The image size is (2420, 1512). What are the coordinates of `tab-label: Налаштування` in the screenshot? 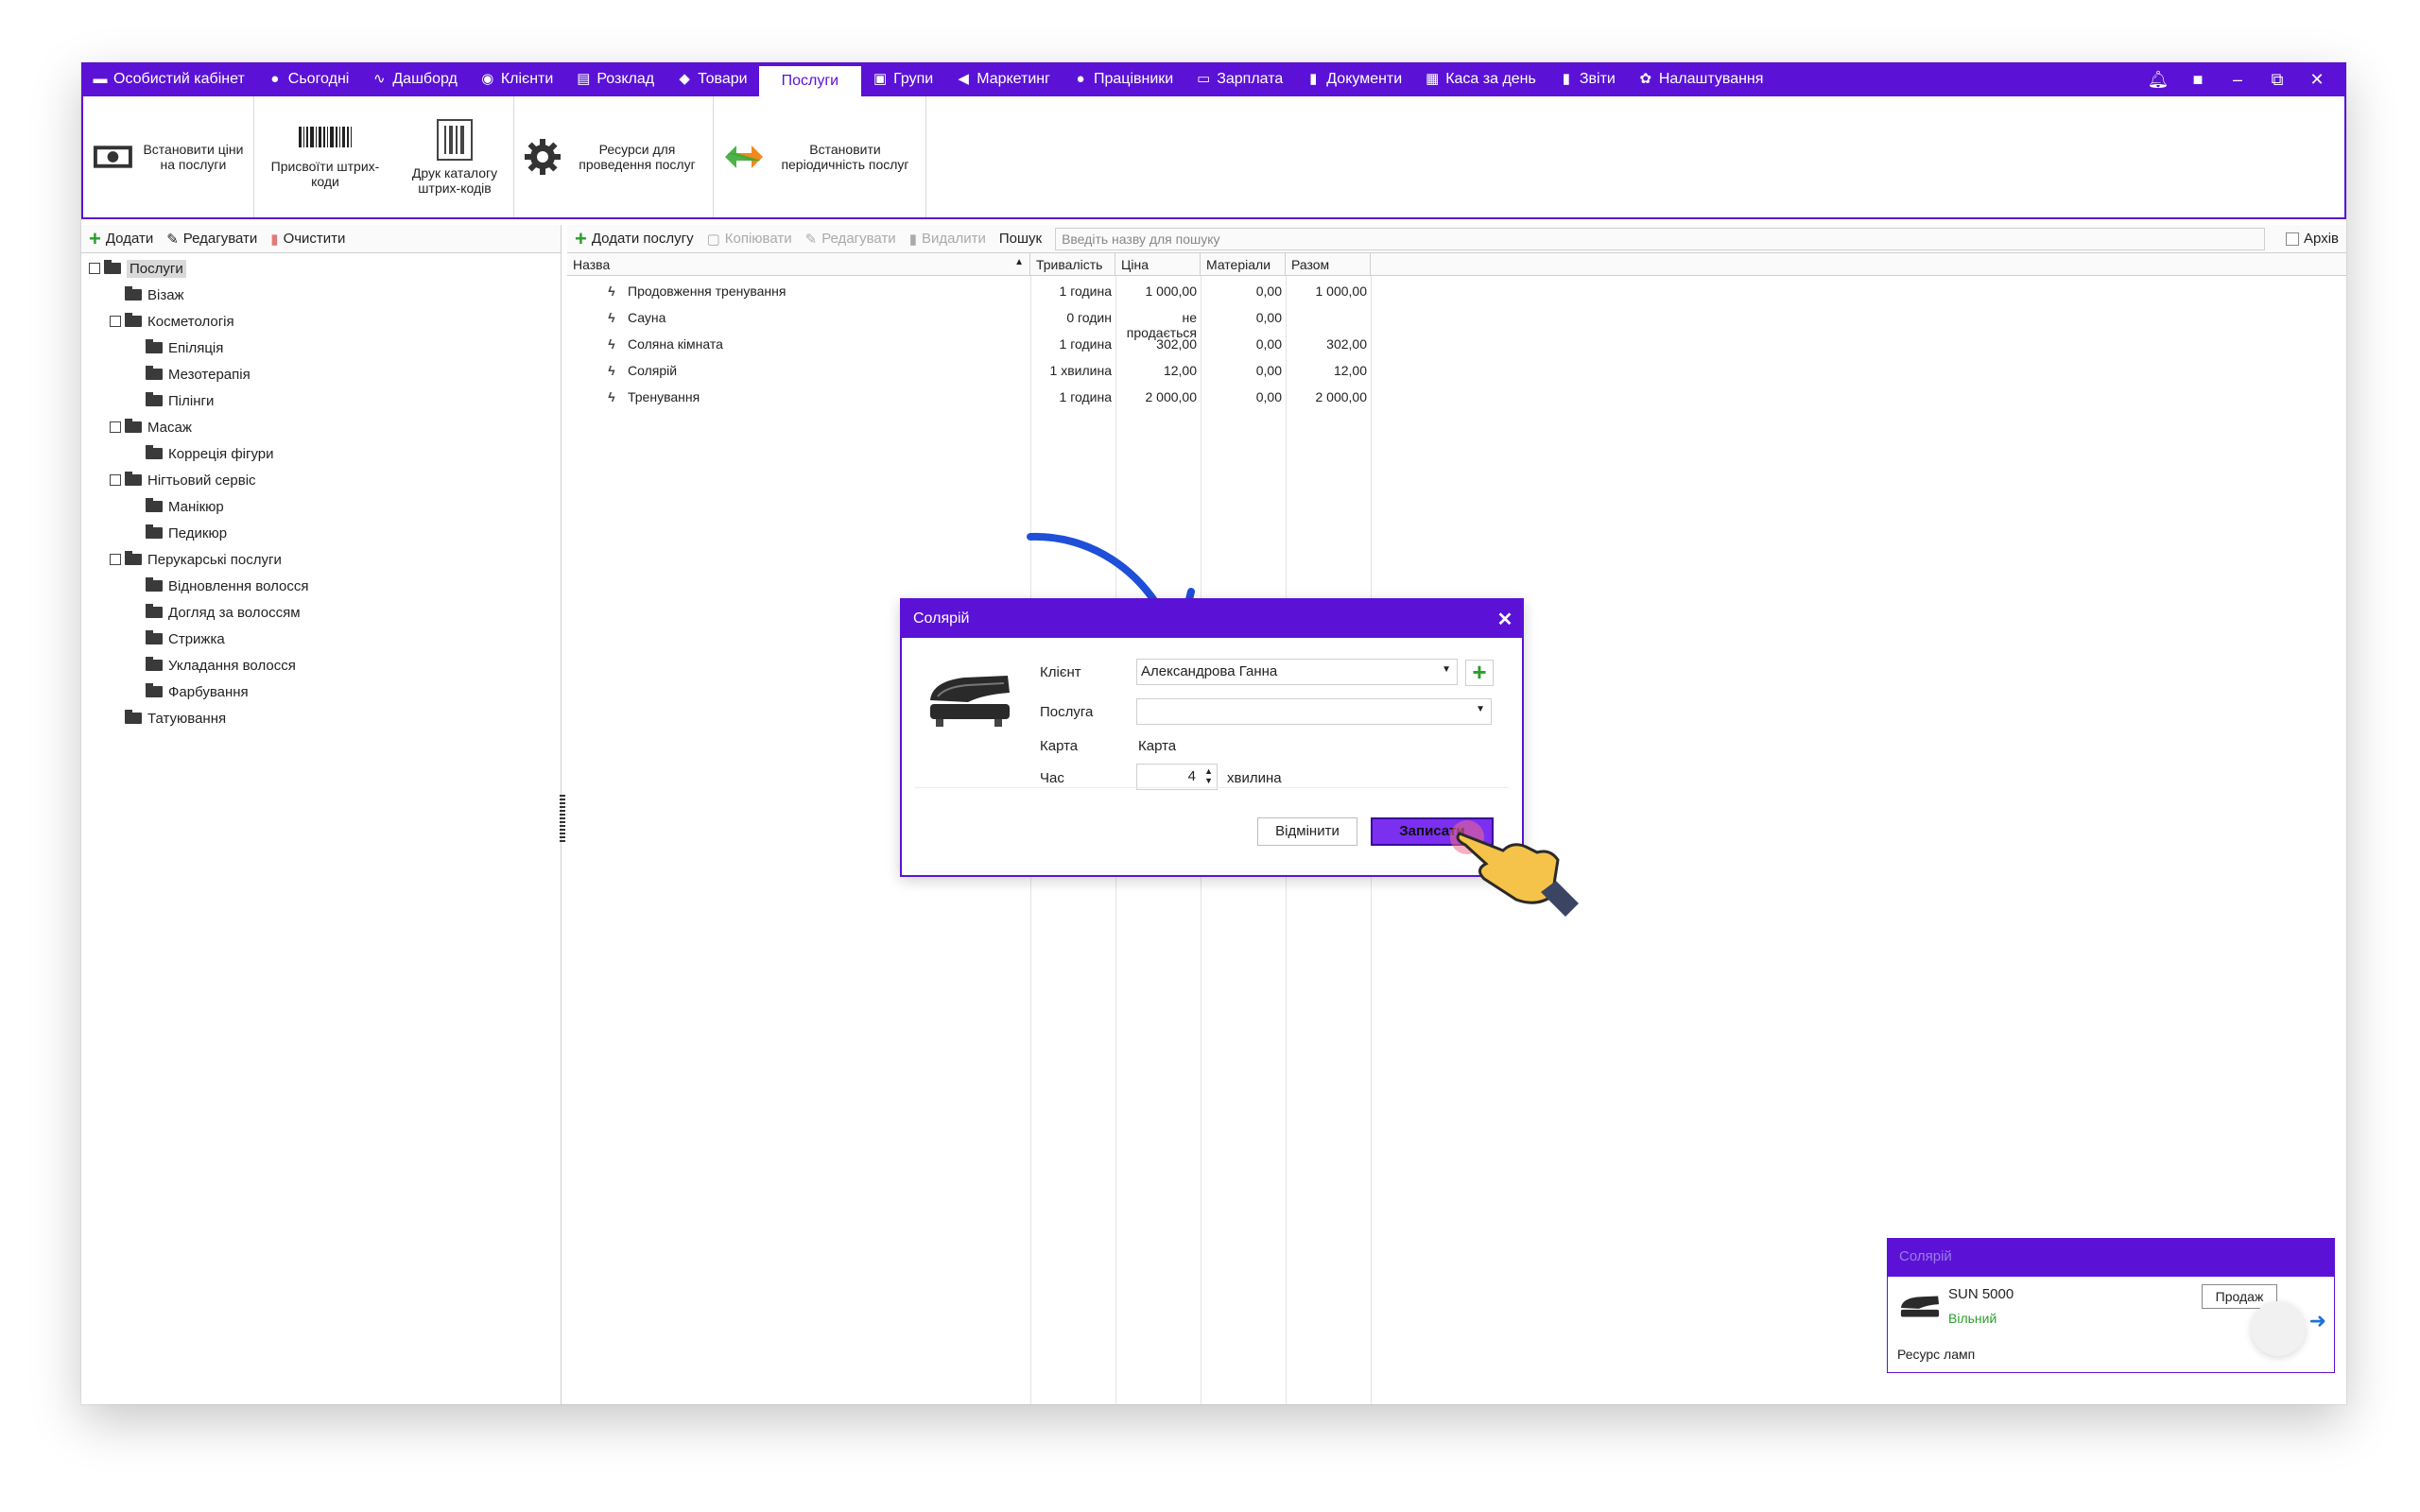 It's located at (1711, 79).